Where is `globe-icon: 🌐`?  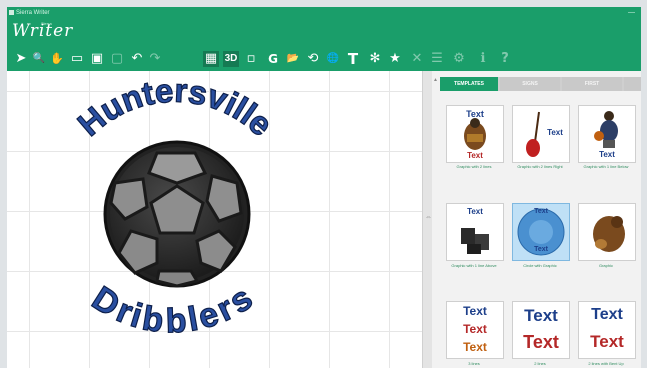 globe-icon: 🌐 is located at coordinates (333, 59).